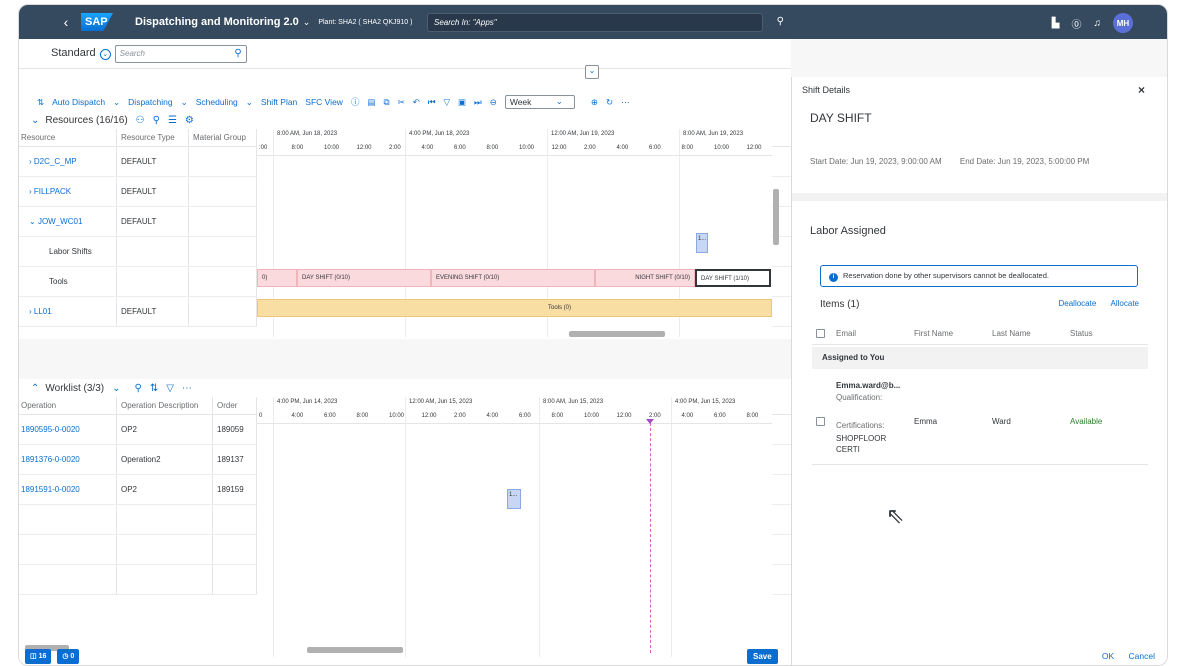 This screenshot has width=1184, height=666. I want to click on shift-plan-button: Shift Plan, so click(279, 102).